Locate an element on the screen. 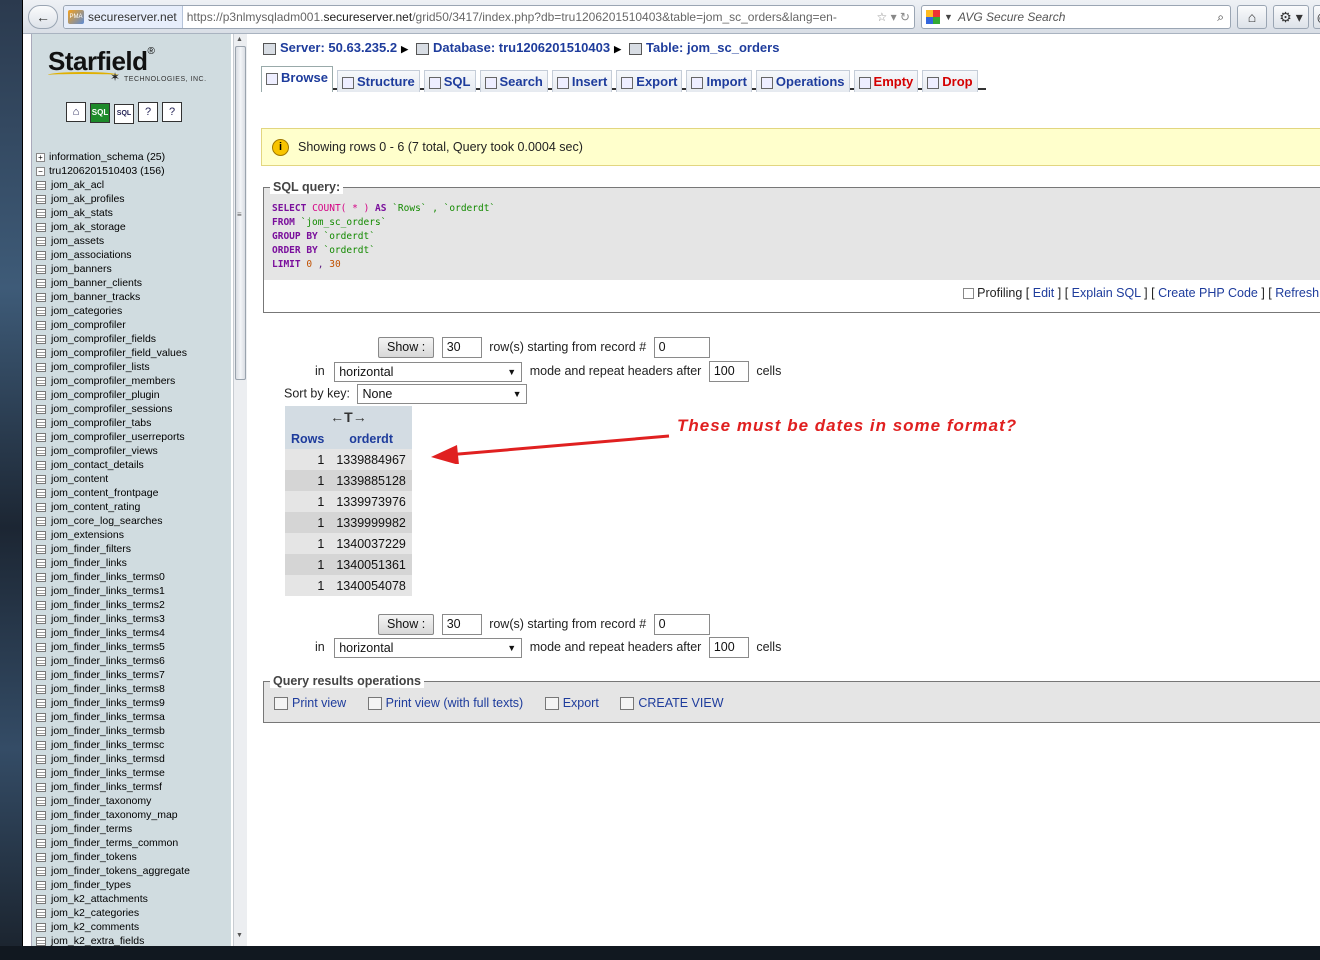 This screenshot has width=1320, height=960. tab-browse: Browse is located at coordinates (297, 79).